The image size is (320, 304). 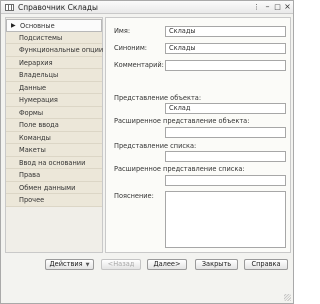 I want to click on sidebar-item-label: Нумерация, so click(x=38, y=100).